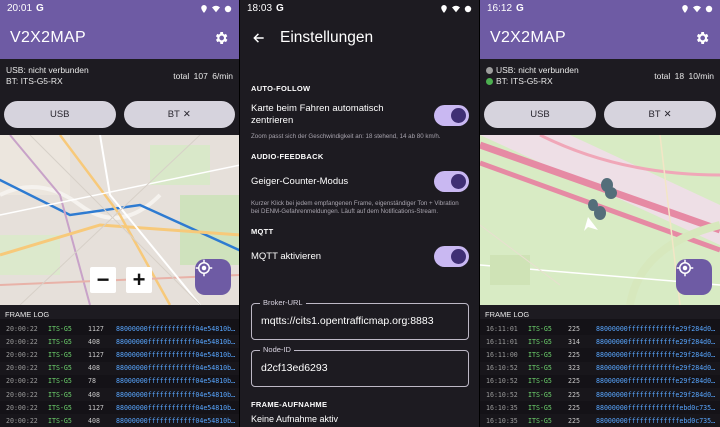 The width and height of the screenshot is (720, 427). I want to click on status-bar: 20:01 G, so click(119, 8).